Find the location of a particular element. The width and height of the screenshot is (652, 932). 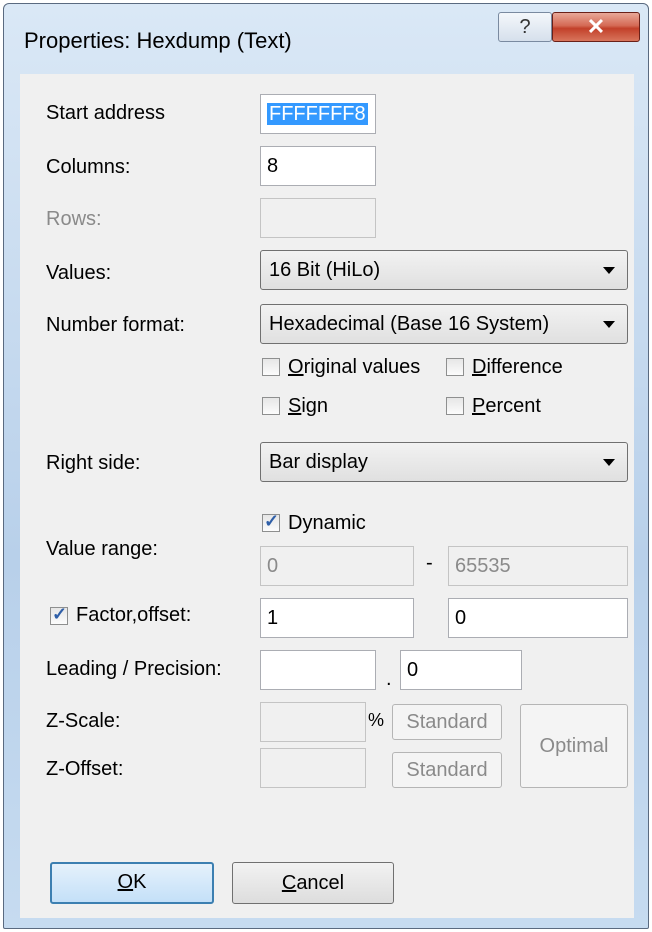

columns-label: Columns: is located at coordinates (88, 167).